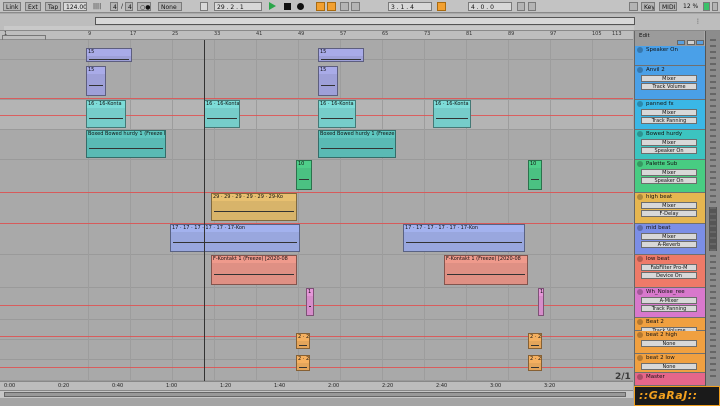 This screenshot has height=406, width=720. What do you see at coordinates (144, 6) in the screenshot?
I see `metronome-button: ○●` at bounding box center [144, 6].